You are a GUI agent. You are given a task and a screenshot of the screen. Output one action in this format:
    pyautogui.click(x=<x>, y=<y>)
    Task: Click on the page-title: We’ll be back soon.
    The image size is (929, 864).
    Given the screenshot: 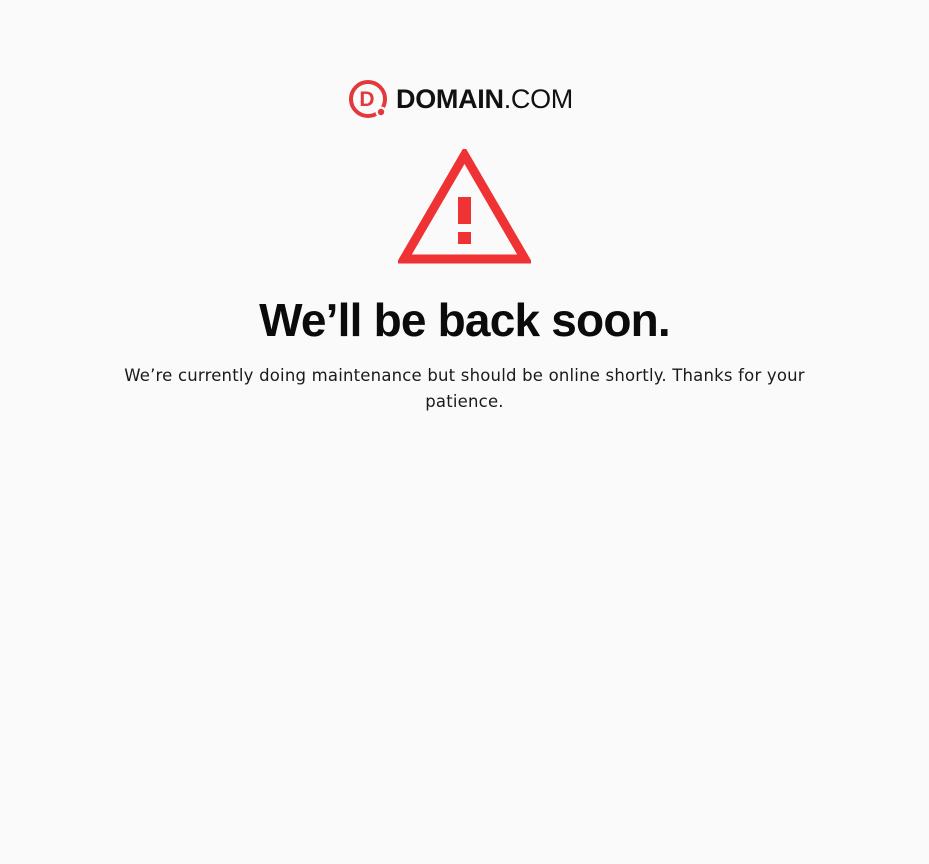 What is the action you would take?
    pyautogui.click(x=465, y=320)
    